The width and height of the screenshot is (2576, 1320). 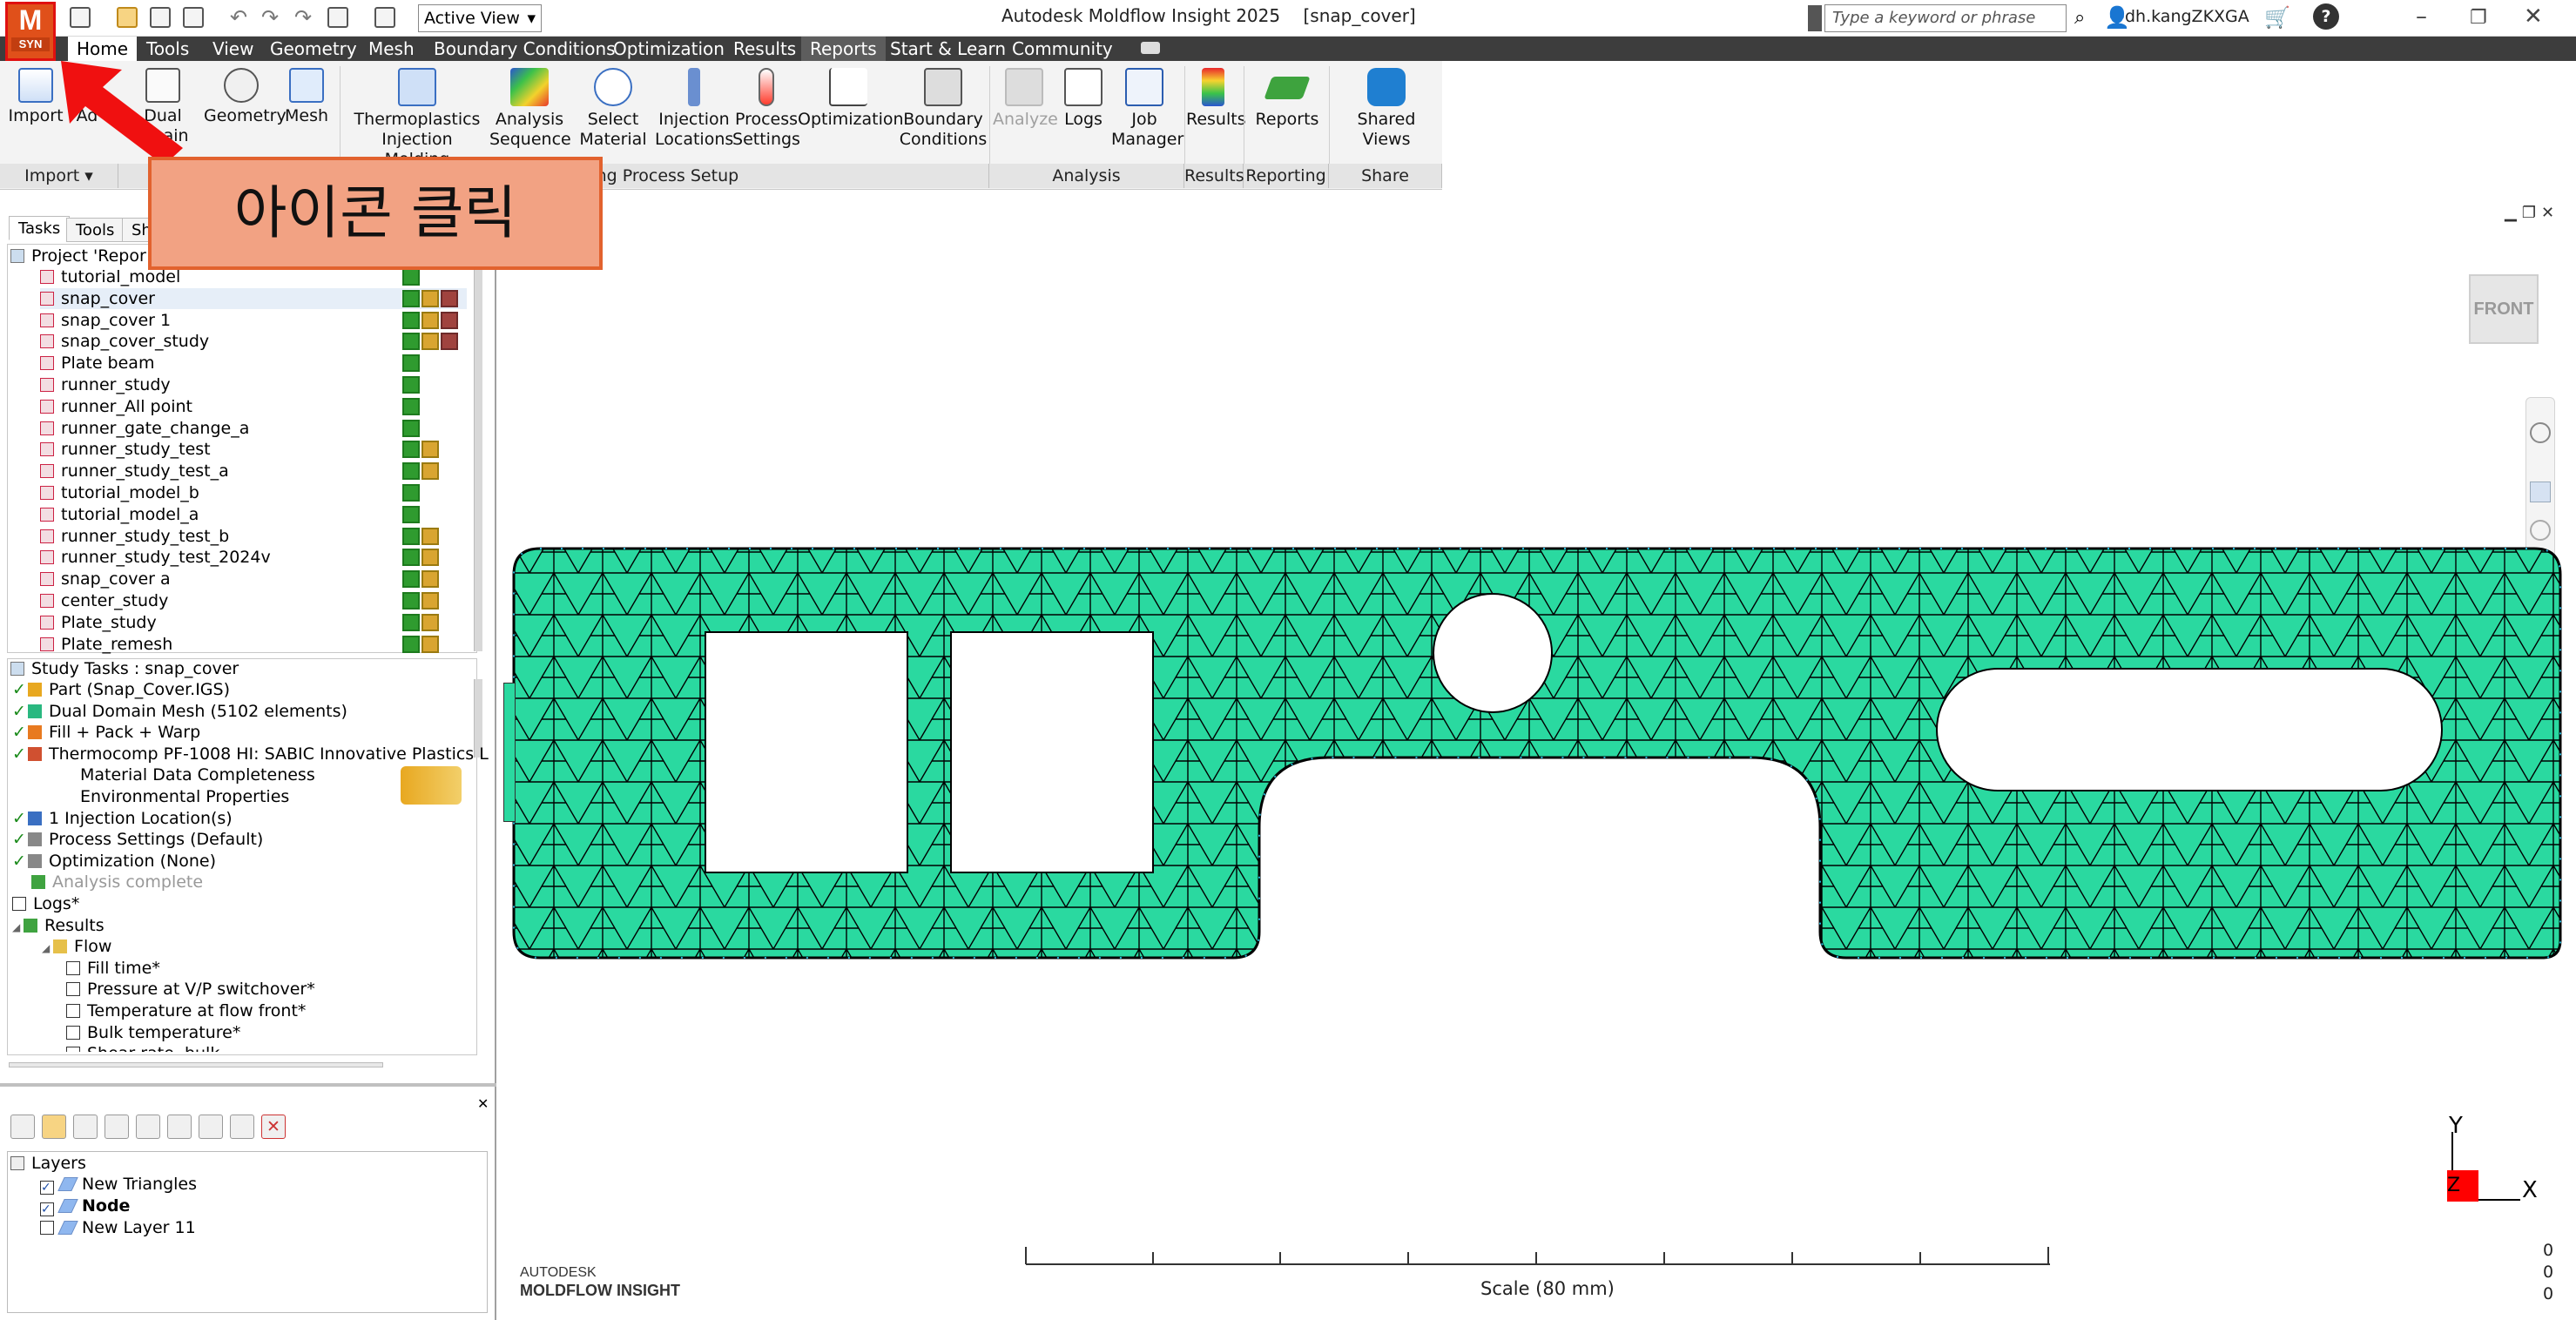 I want to click on study-task-item: ✓ Dual Domain Mesh (5102 elements), so click(x=179, y=711).